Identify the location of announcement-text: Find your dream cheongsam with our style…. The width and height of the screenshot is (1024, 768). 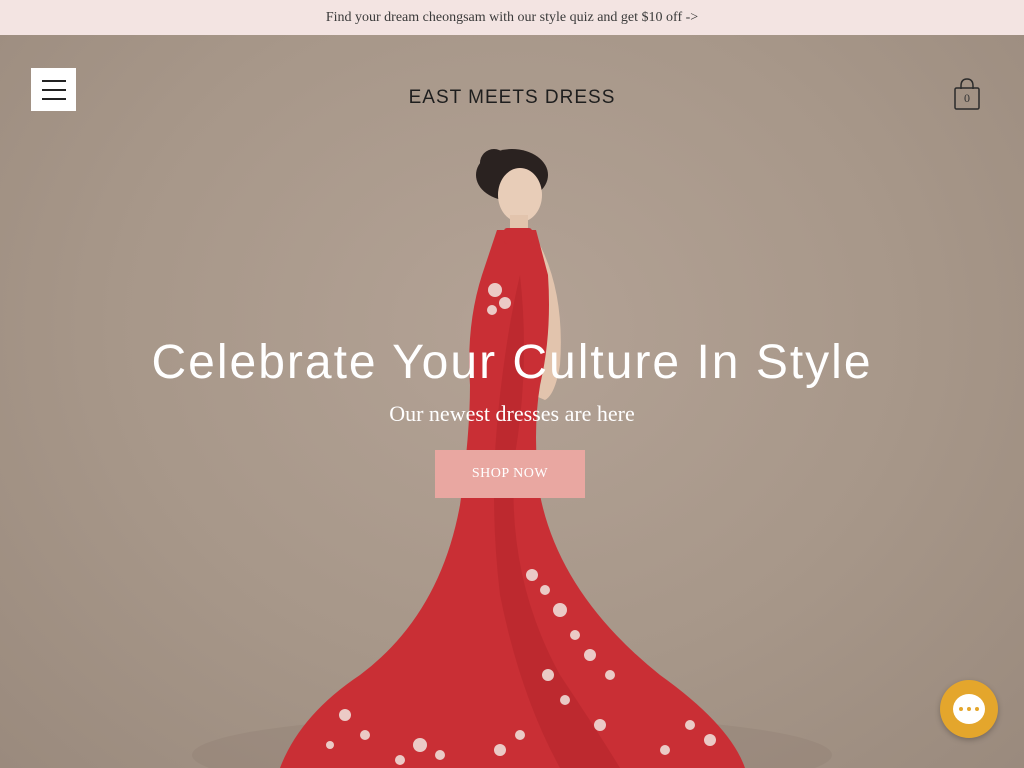
(512, 18).